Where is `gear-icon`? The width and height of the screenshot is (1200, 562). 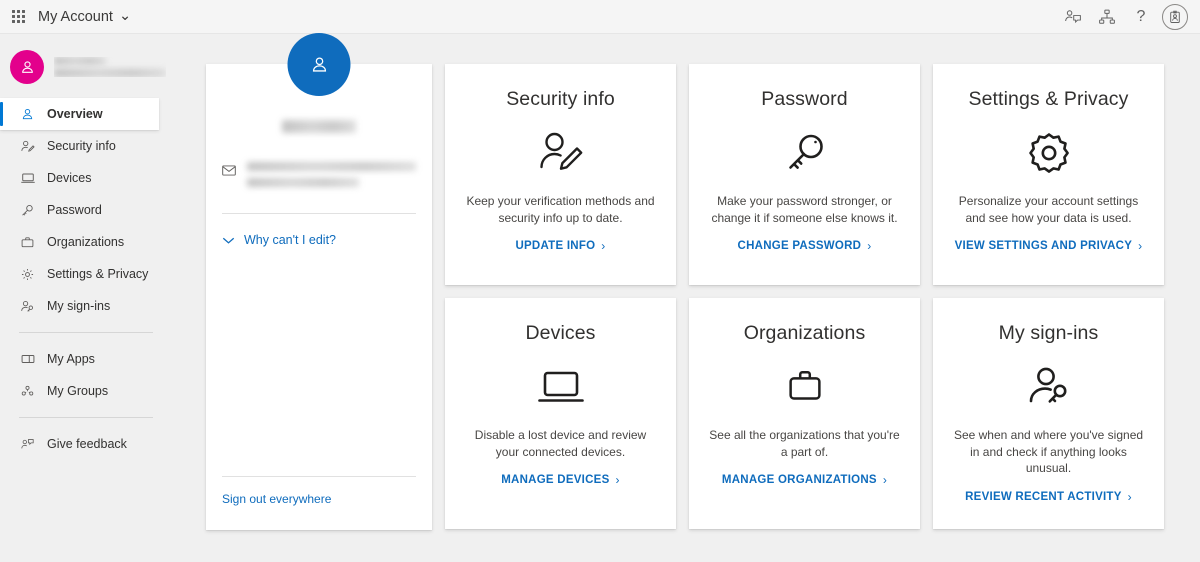 gear-icon is located at coordinates (1049, 153).